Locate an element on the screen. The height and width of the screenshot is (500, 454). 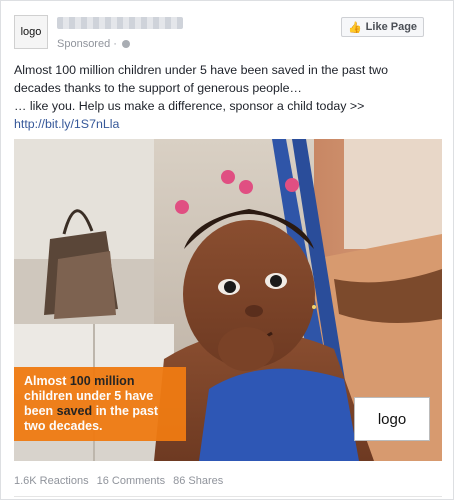
sponsored-row: Sponsored · is located at coordinates (93, 44).